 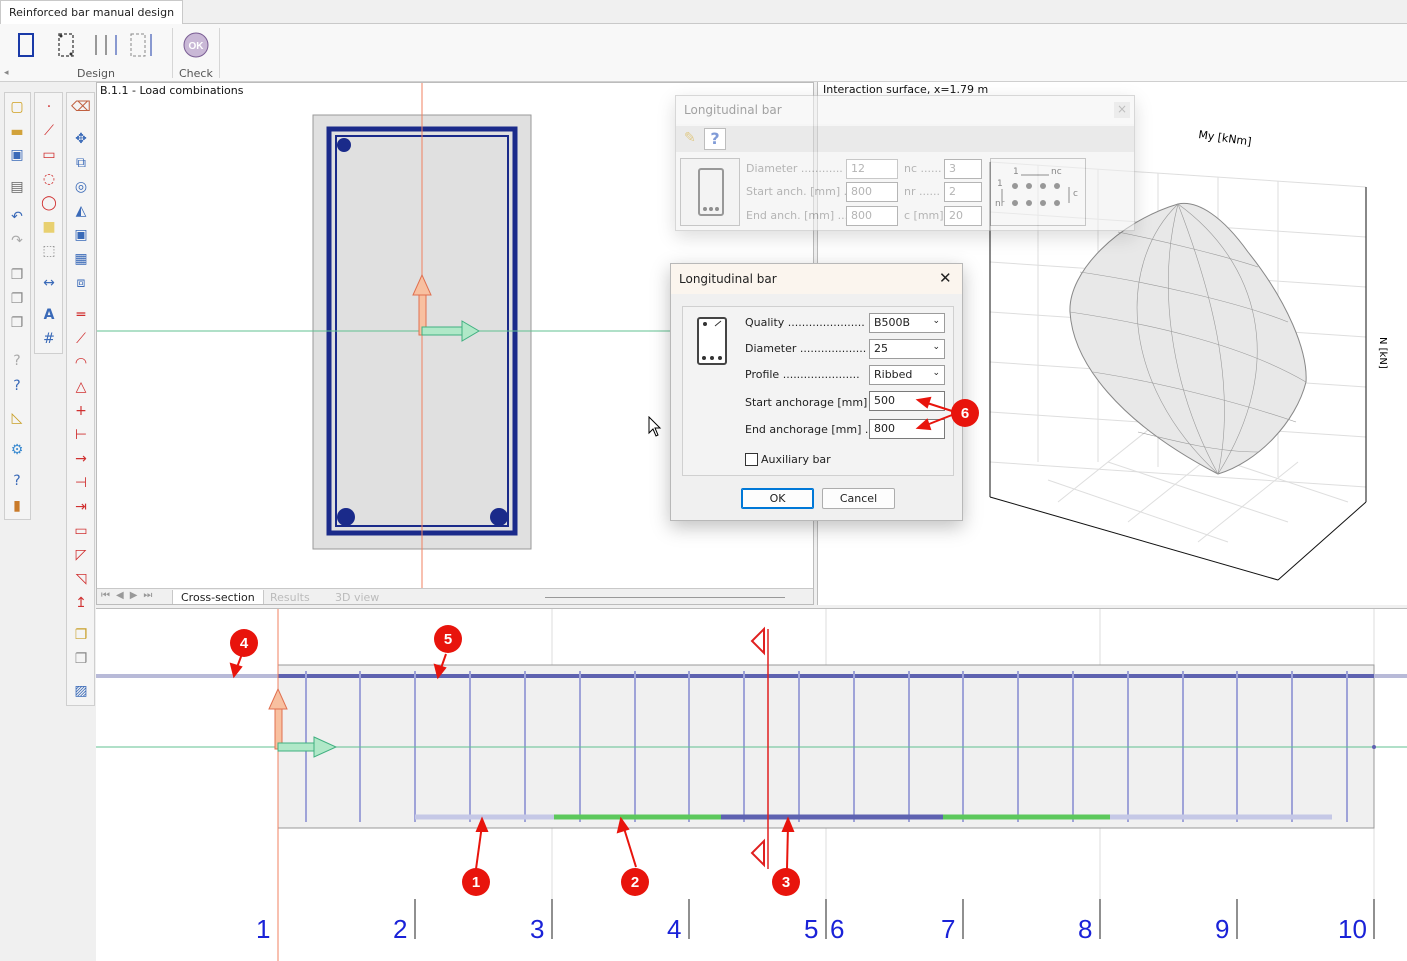 What do you see at coordinates (81, 339) in the screenshot?
I see `polyline-icon: ⟋` at bounding box center [81, 339].